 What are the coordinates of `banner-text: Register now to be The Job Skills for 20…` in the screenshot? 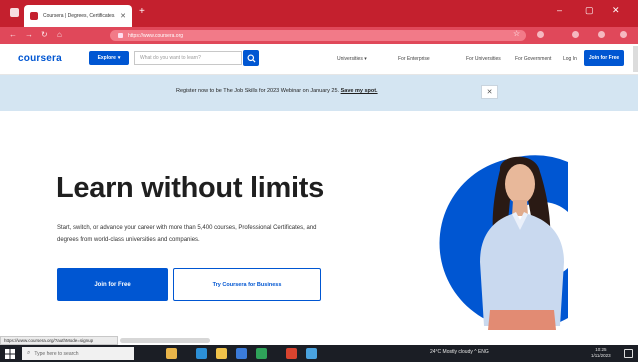 It's located at (258, 91).